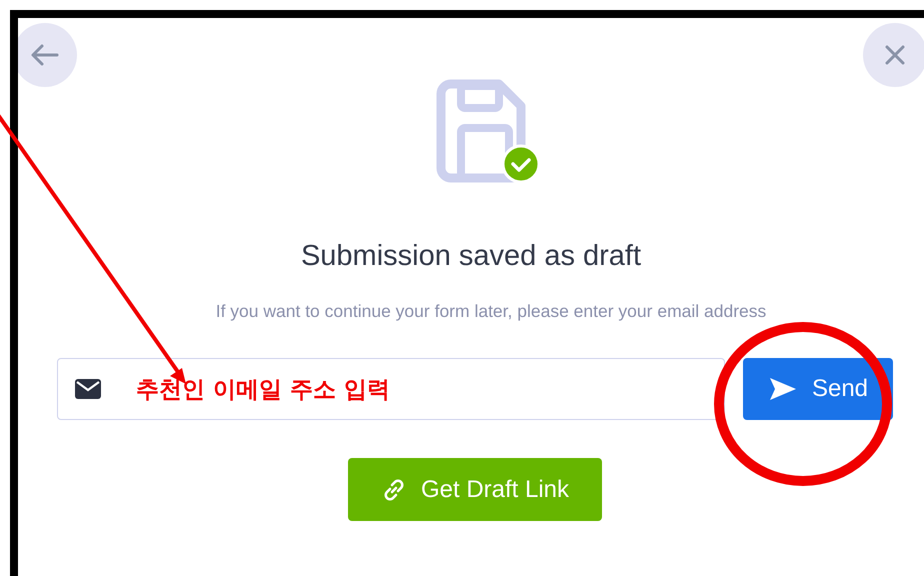  I want to click on send-button: Send, so click(818, 389).